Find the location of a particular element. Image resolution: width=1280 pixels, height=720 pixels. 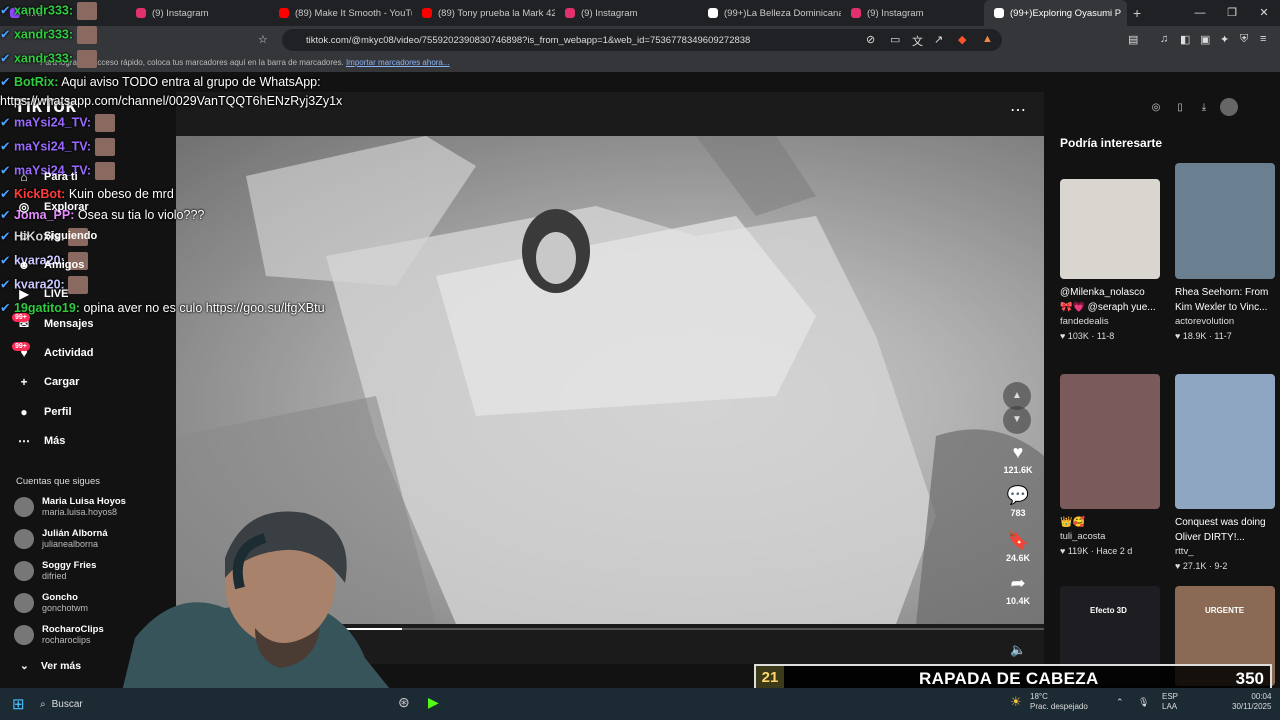

nav-item-1: ◎ Explorar is located at coordinates (52, 207).